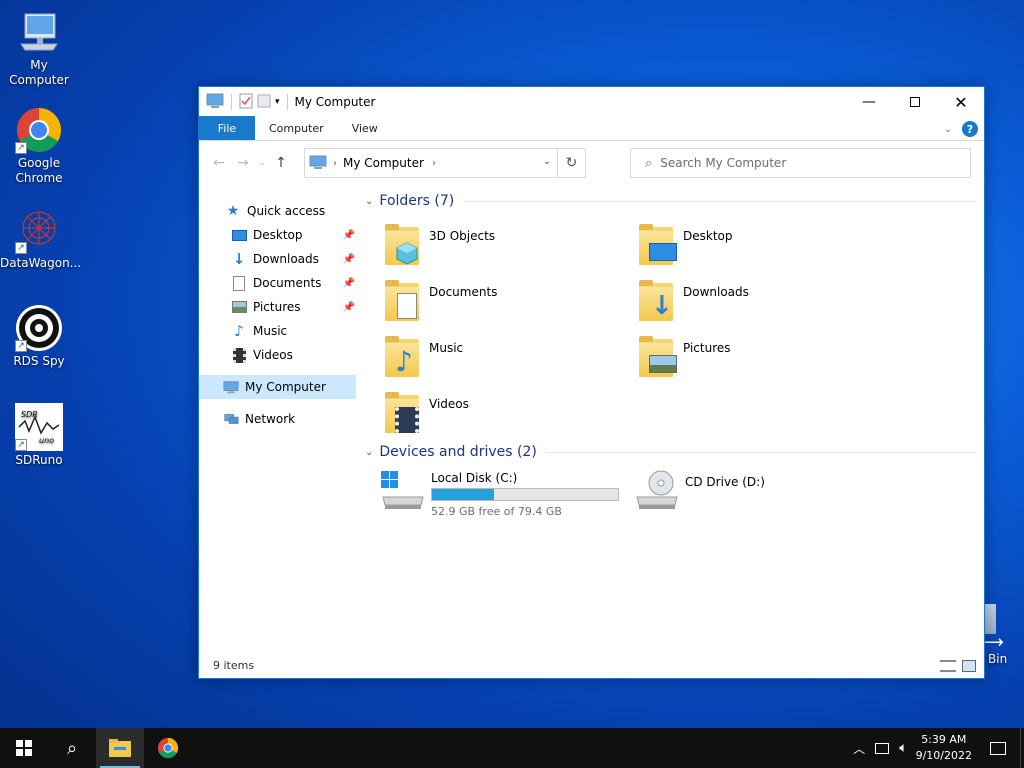 The image size is (1024, 768). What do you see at coordinates (462, 236) in the screenshot?
I see `folder-label: 3D Objects` at bounding box center [462, 236].